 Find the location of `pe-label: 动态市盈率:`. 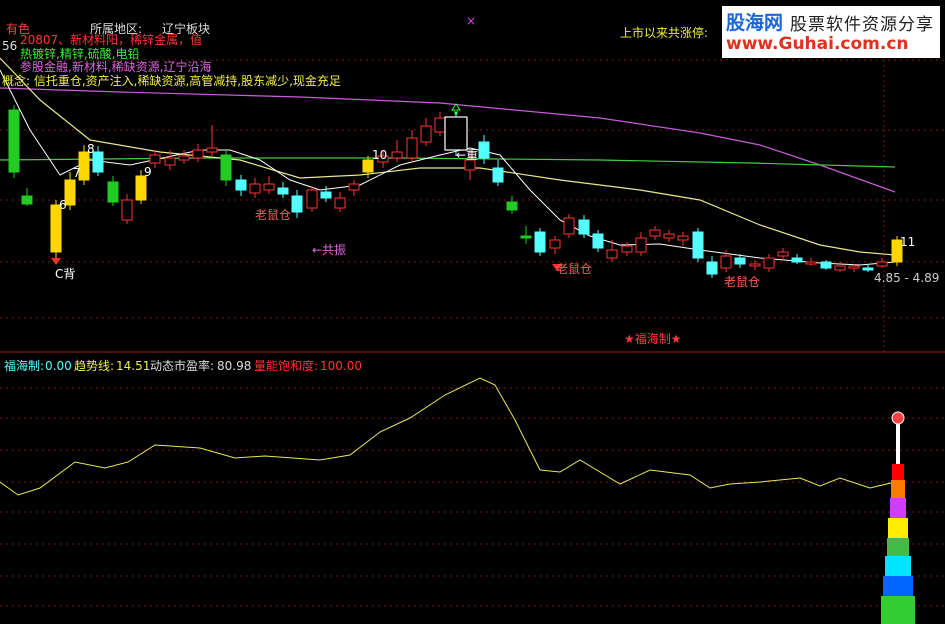

pe-label: 动态市盈率: is located at coordinates (182, 366).